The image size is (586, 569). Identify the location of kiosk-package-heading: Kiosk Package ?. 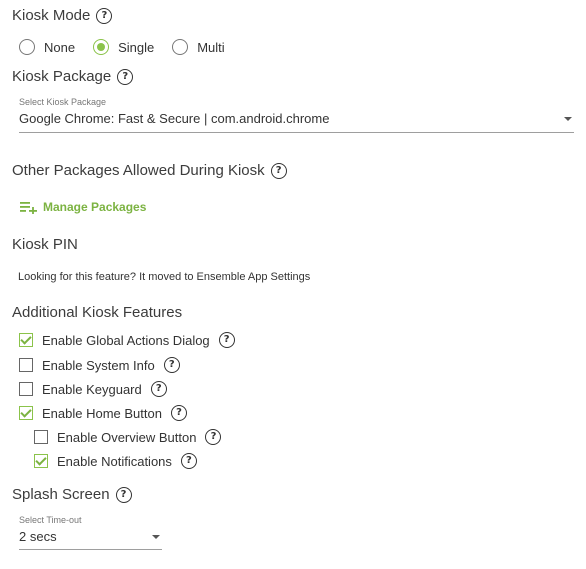
(73, 76).